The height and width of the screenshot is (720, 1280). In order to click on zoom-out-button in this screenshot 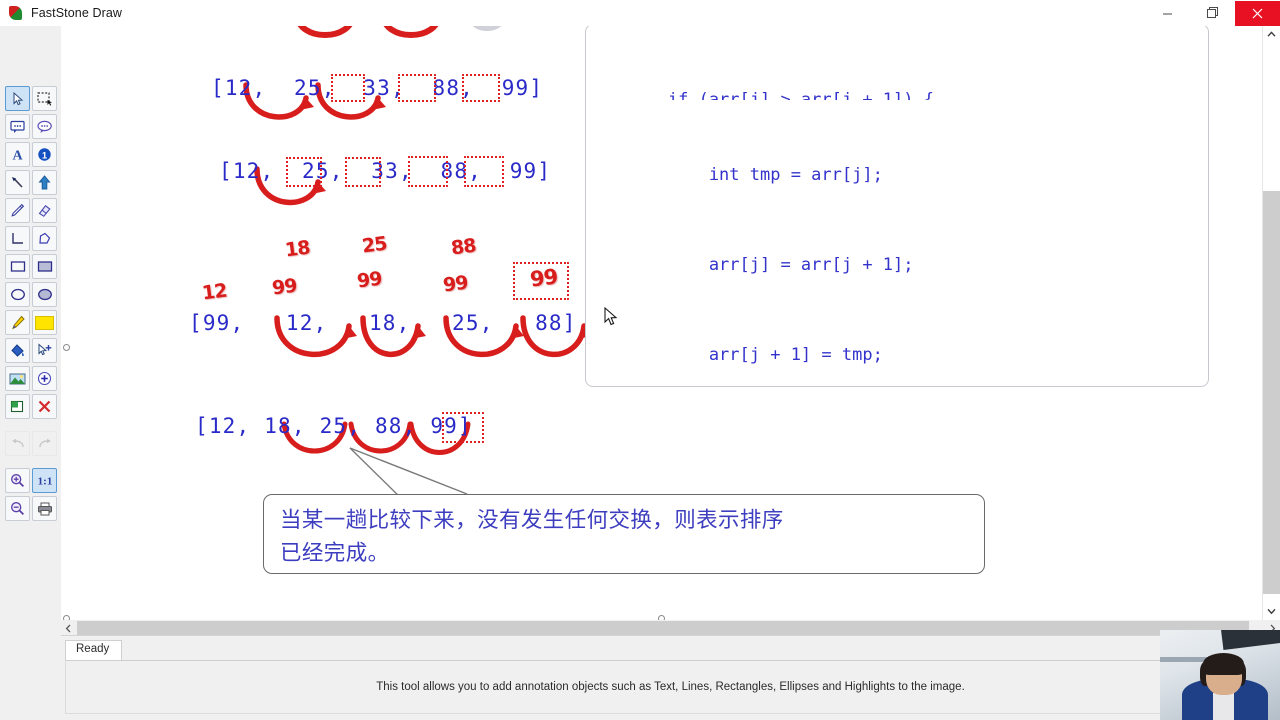, I will do `click(17, 508)`.